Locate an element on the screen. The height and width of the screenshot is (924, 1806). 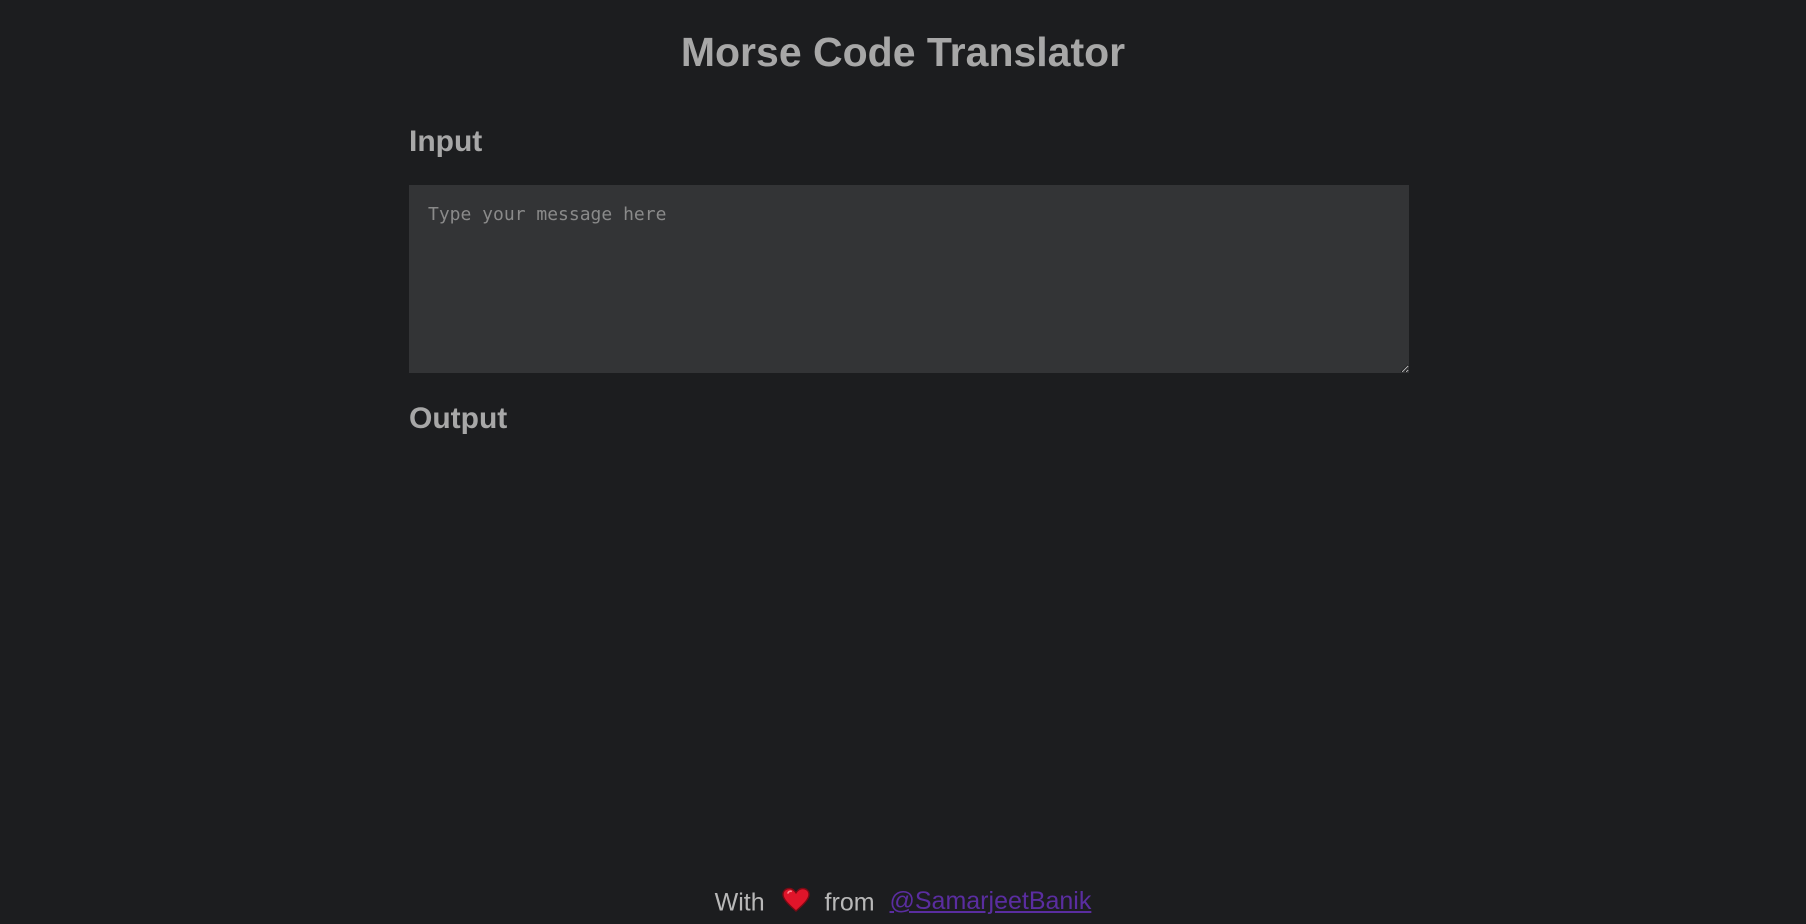
footer-prefix: With is located at coordinates (739, 902).